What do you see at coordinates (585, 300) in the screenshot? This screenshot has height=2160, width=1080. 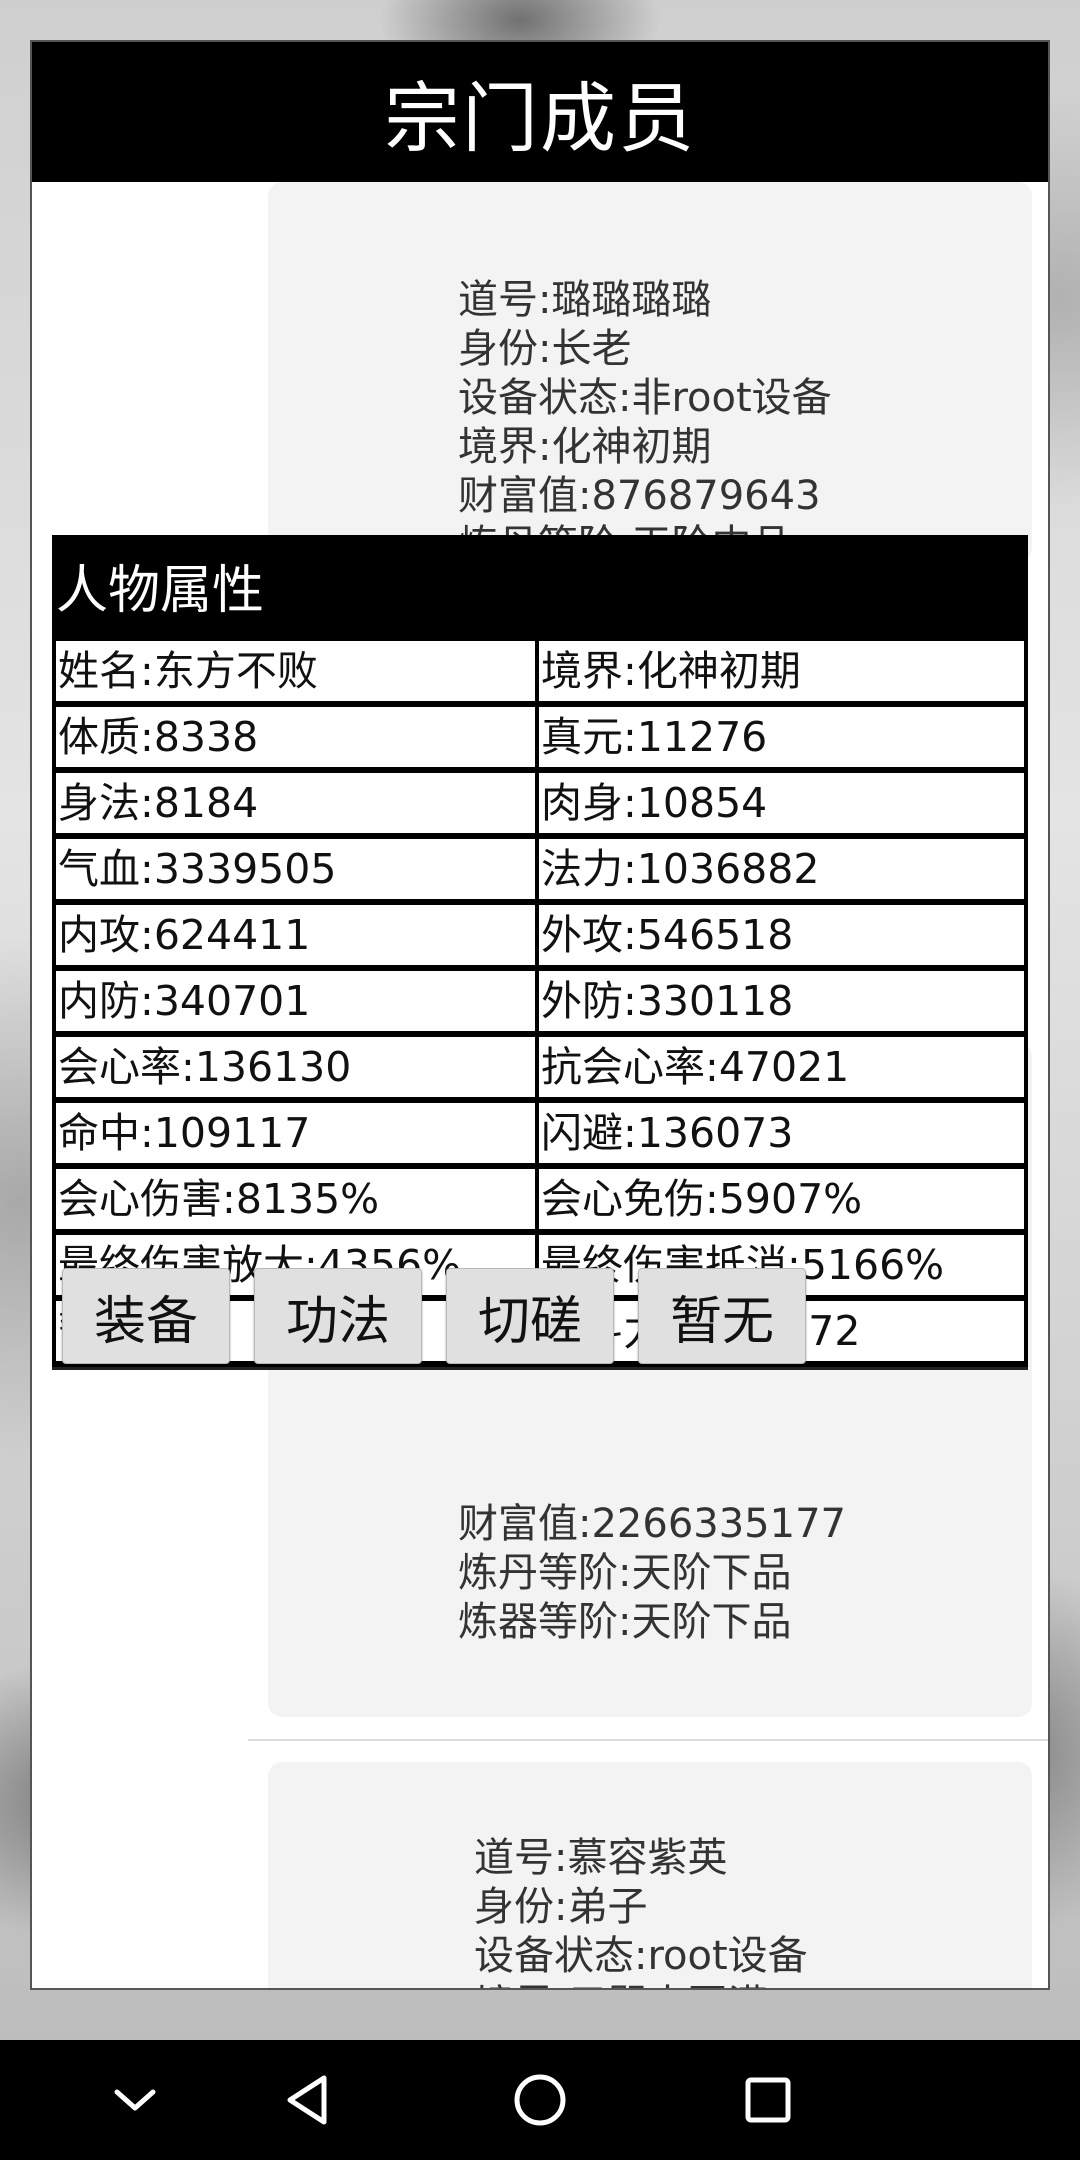 I see `member-line: 道号:璐璐璐璐` at bounding box center [585, 300].